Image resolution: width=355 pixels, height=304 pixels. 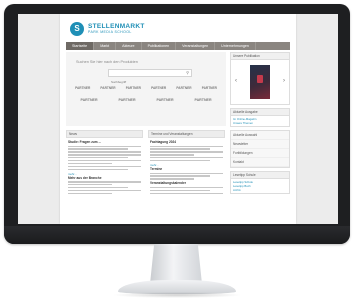 What do you see at coordinates (236, 81) in the screenshot?
I see `carousel-prev-icon: ‹` at bounding box center [236, 81].